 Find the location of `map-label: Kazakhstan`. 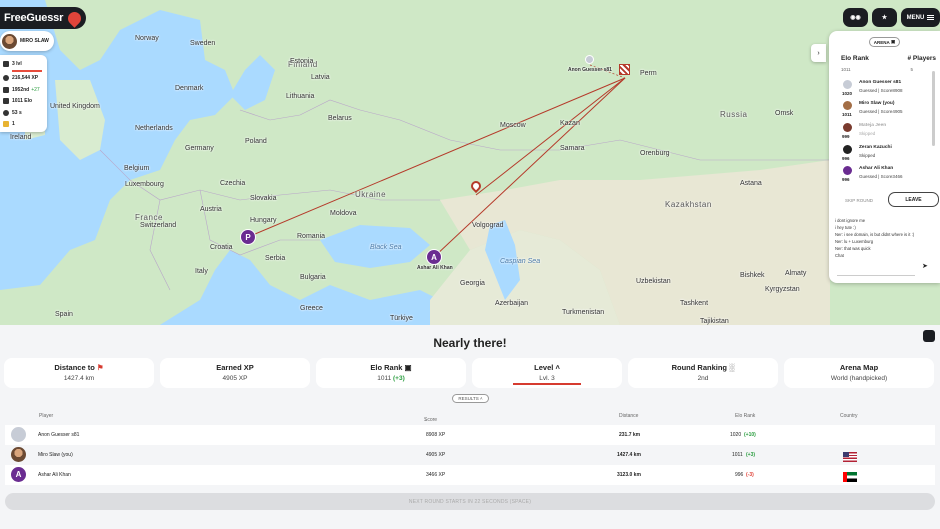

map-label: Kazakhstan is located at coordinates (688, 204).